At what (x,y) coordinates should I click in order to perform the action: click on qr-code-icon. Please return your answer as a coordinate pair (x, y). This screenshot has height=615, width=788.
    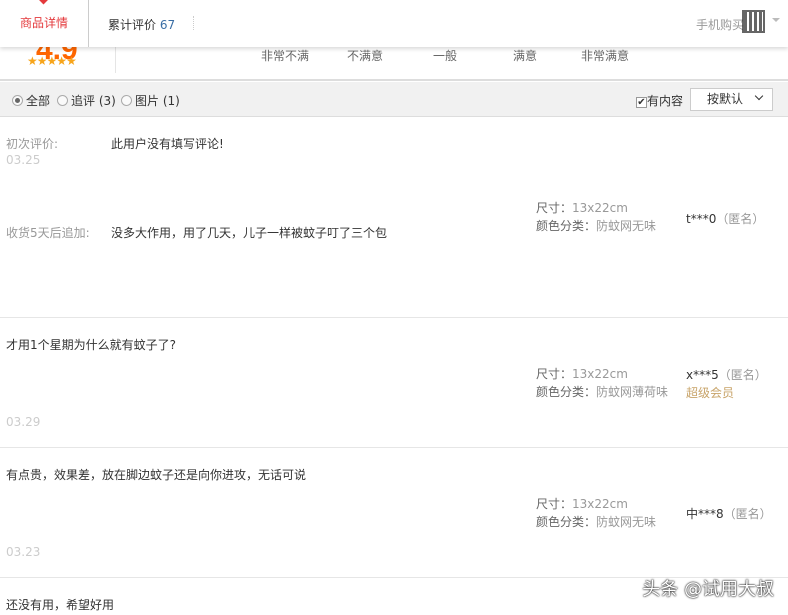
    Looking at the image, I should click on (753, 21).